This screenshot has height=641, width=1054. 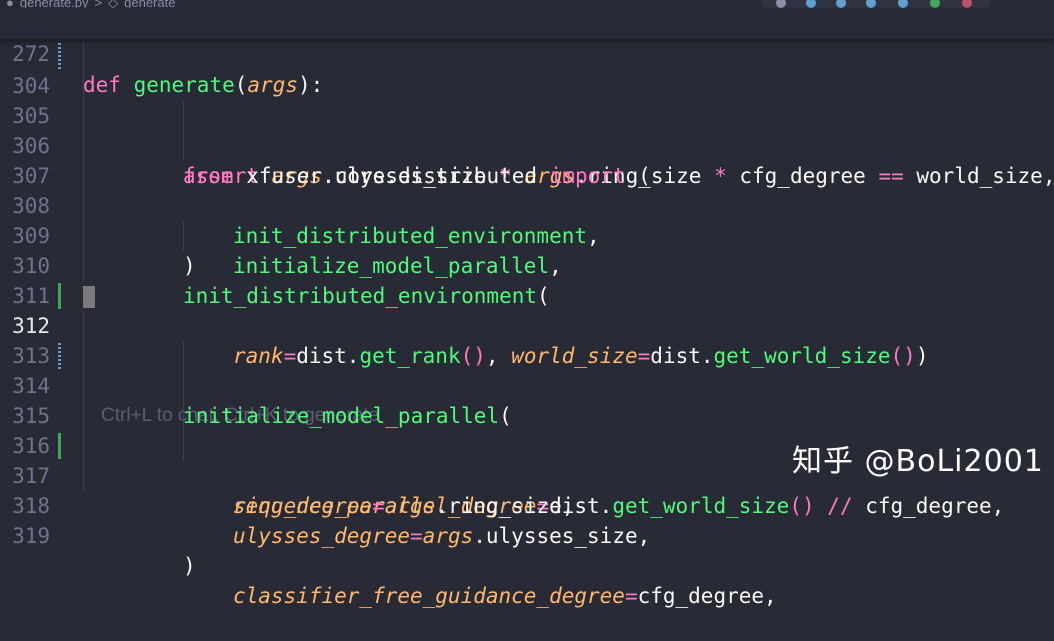 I want to click on sticky-line: 272 def generate(args):, so click(x=527, y=52).